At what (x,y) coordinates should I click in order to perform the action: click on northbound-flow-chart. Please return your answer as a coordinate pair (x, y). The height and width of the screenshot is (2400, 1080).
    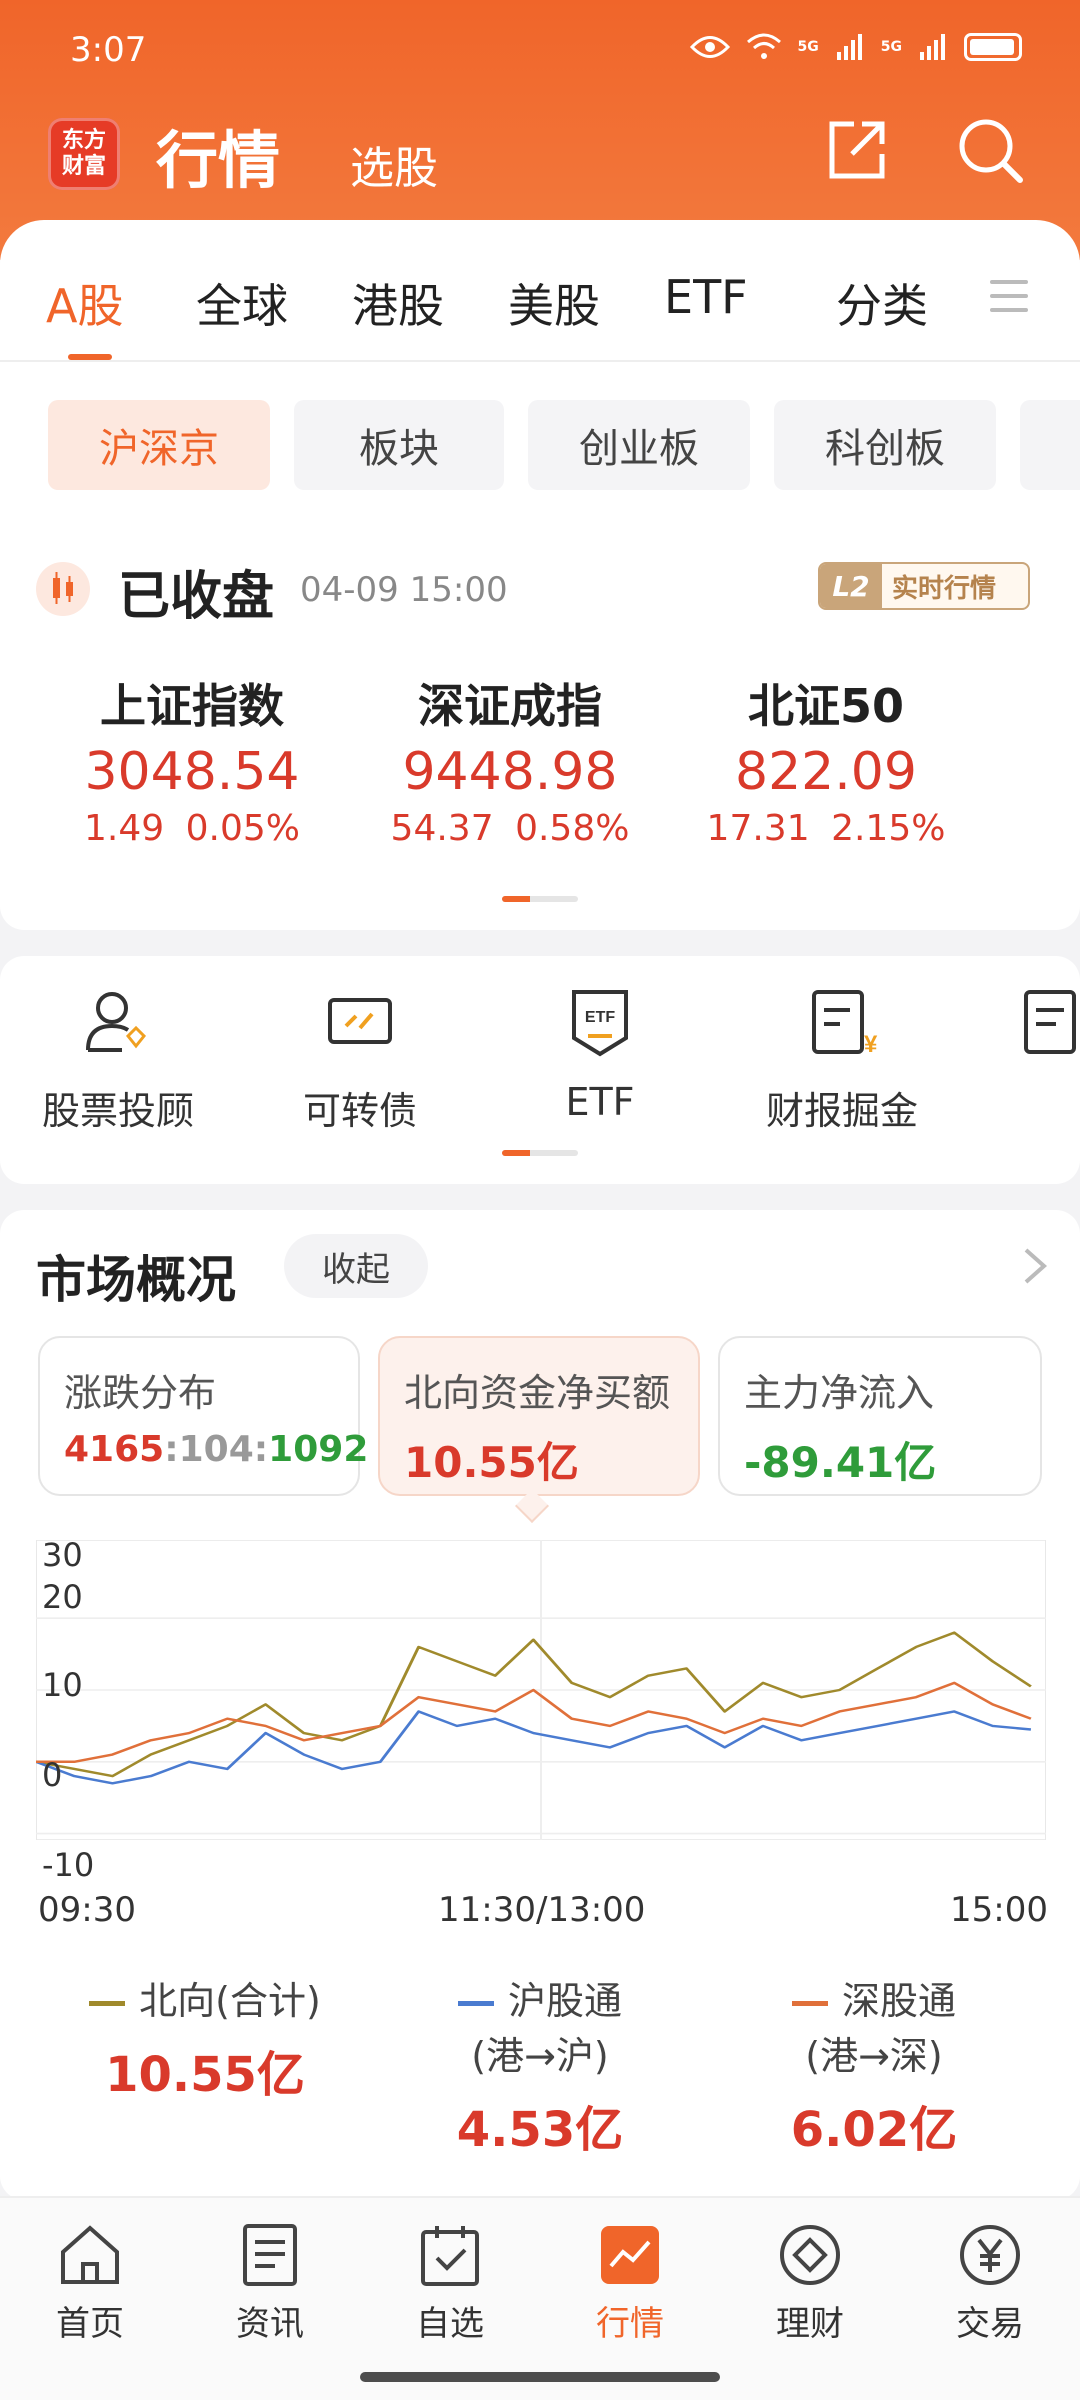
    Looking at the image, I should click on (541, 1690).